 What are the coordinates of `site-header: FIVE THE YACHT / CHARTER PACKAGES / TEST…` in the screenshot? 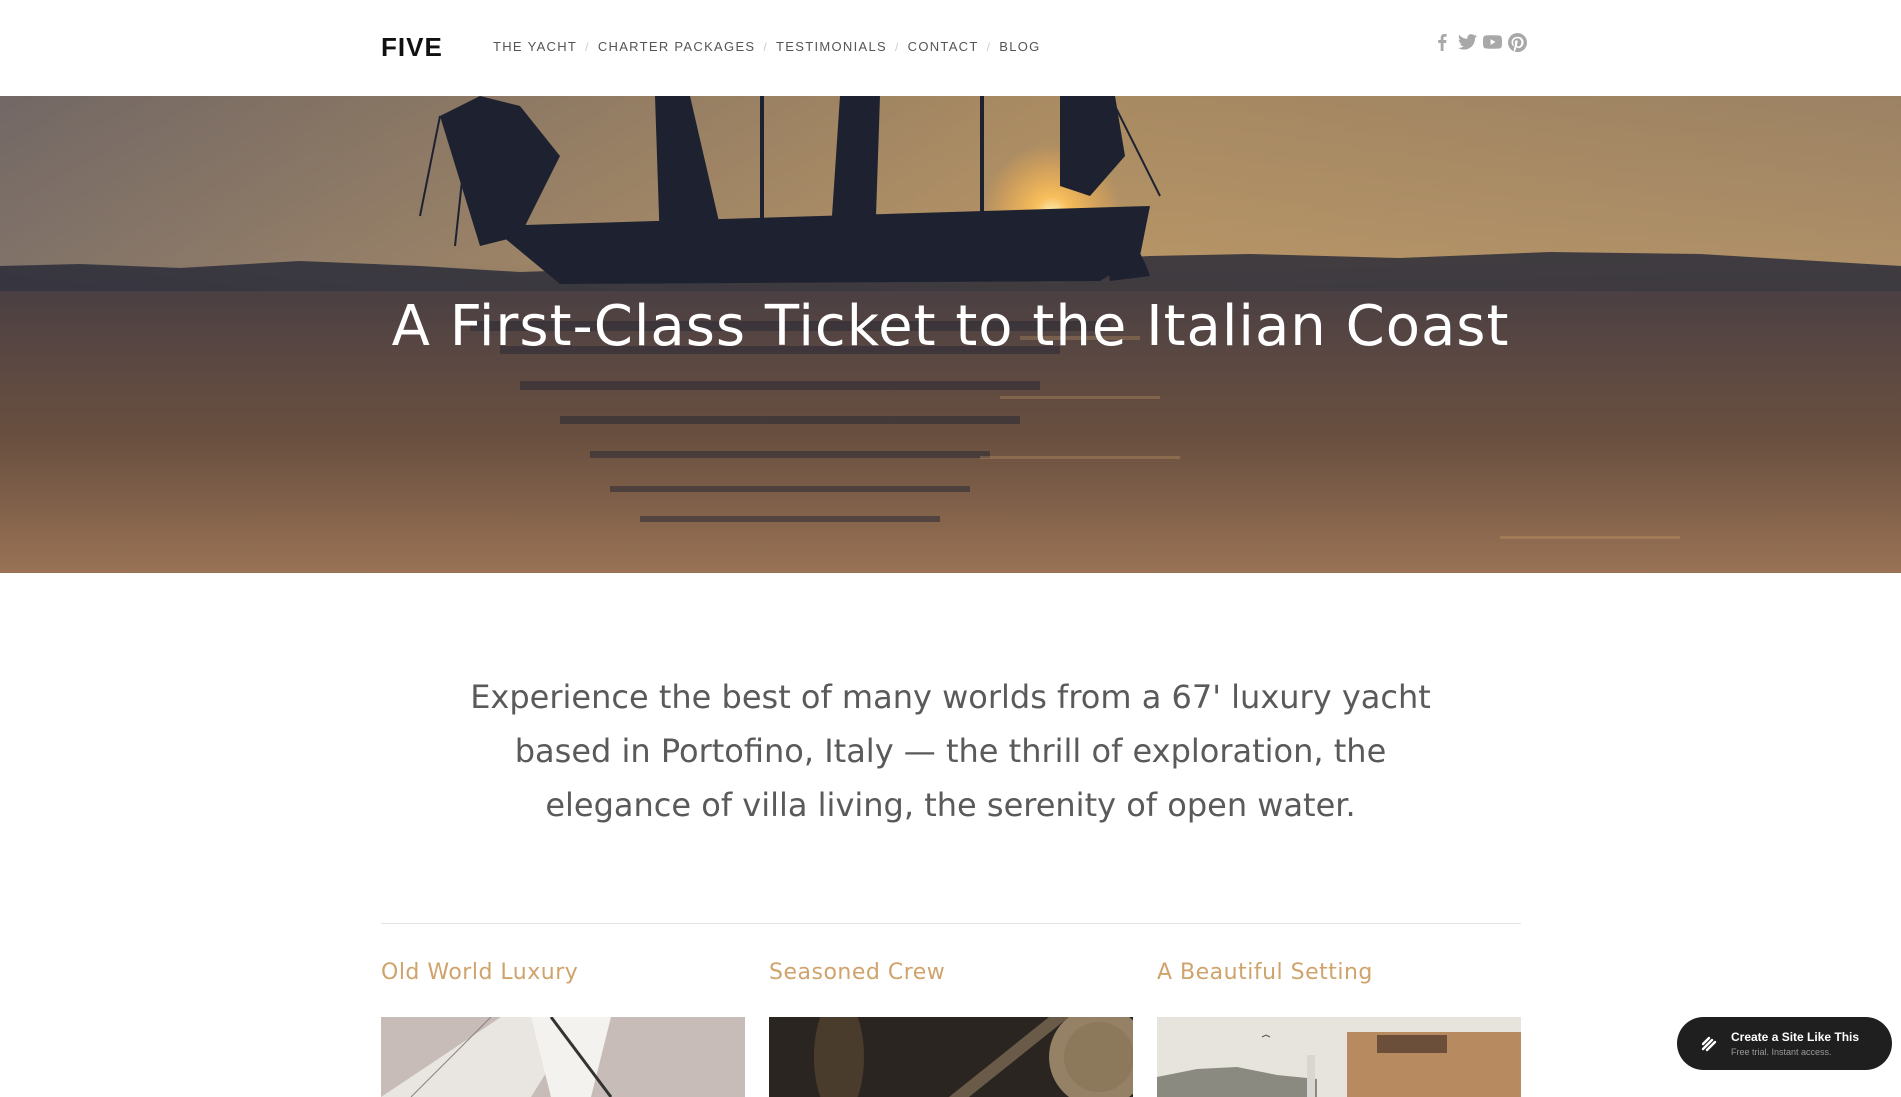 It's located at (950, 48).